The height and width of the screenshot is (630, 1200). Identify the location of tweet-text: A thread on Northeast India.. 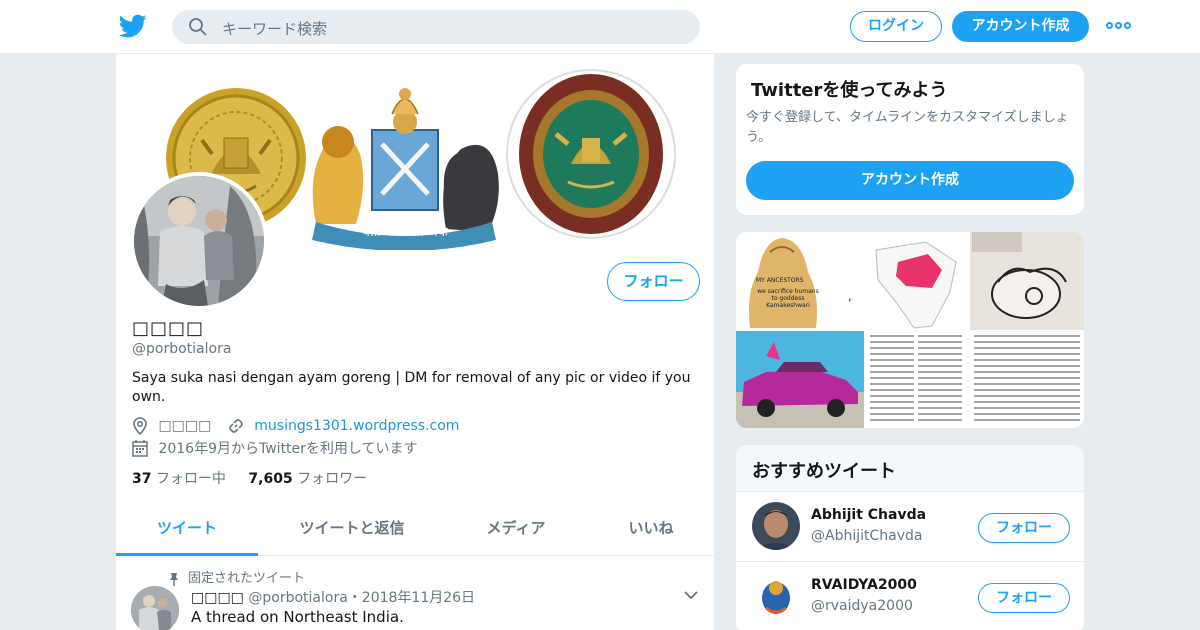
(297, 617).